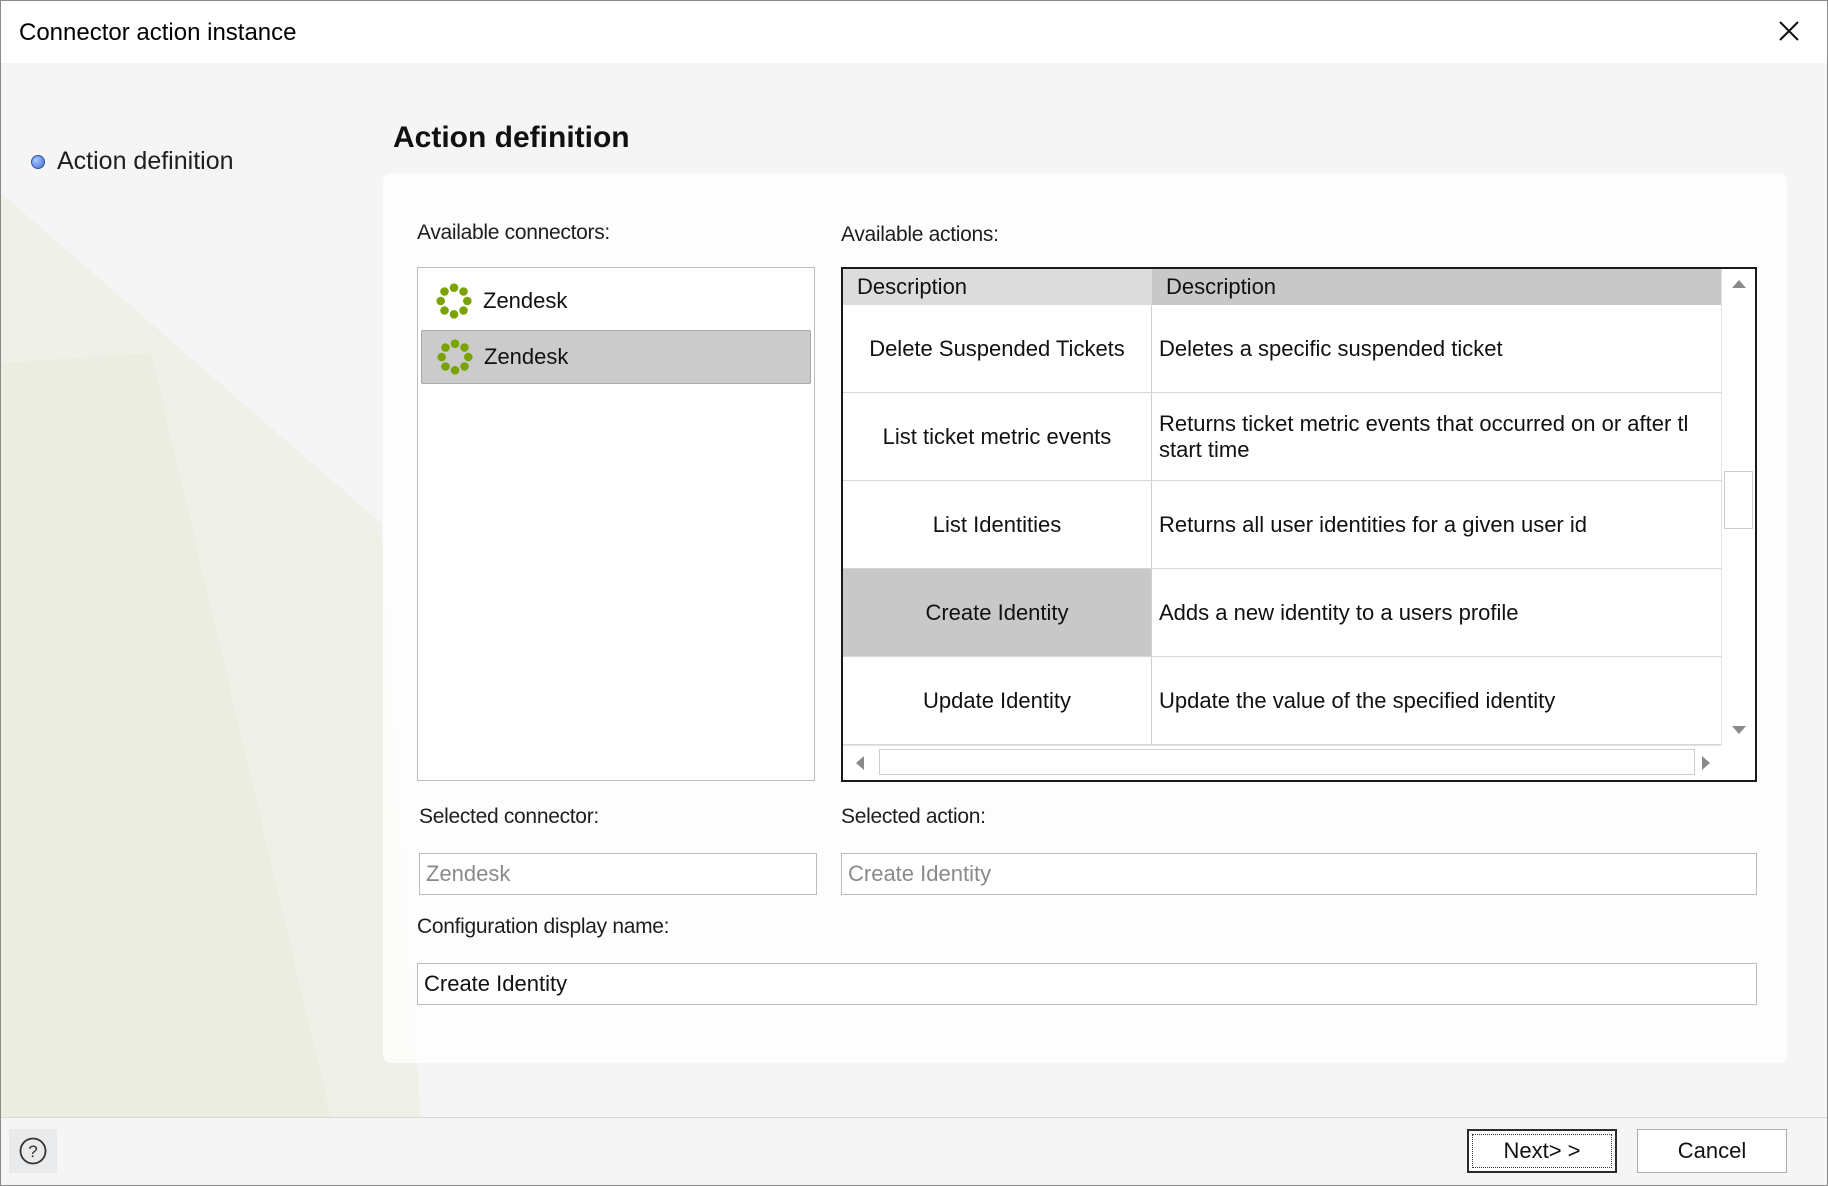  Describe the element at coordinates (997, 348) in the screenshot. I see `action-name-cell: Delete Suspended Tickets` at that location.